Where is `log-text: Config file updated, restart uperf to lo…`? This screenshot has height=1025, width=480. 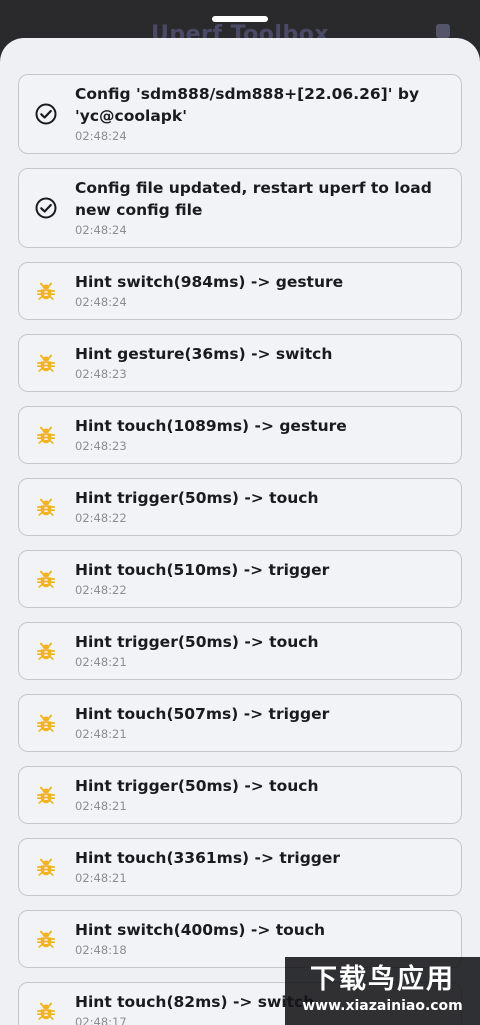
log-text: Config file updated, restart uperf to lo… is located at coordinates (262, 207).